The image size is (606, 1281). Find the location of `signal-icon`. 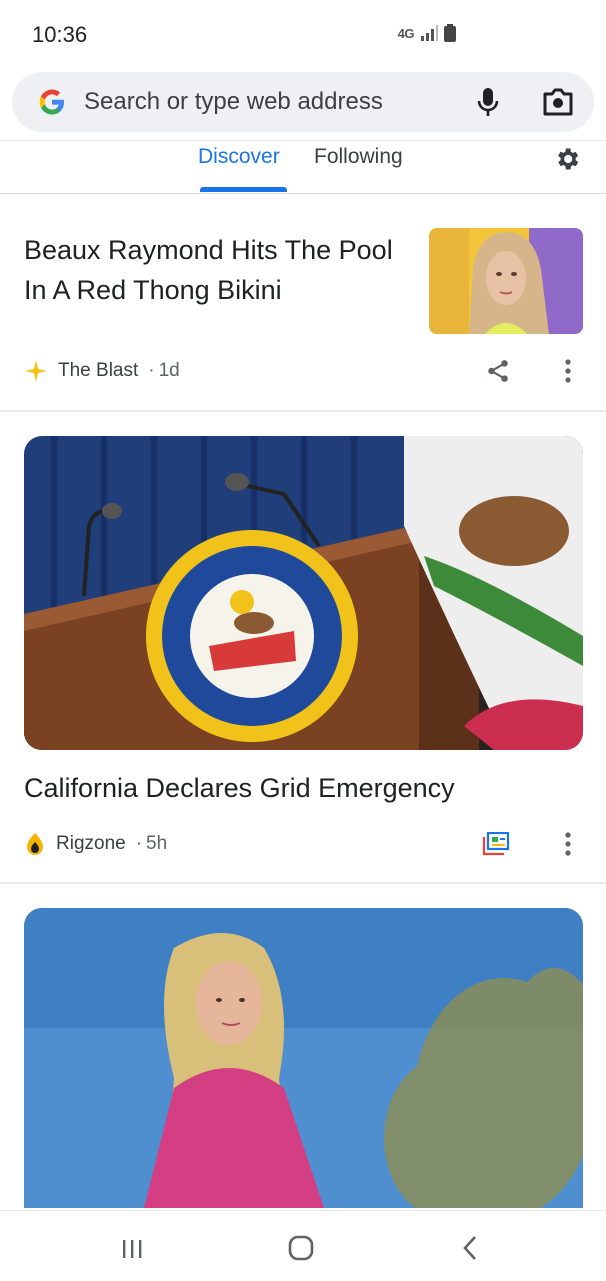

signal-icon is located at coordinates (429, 33).